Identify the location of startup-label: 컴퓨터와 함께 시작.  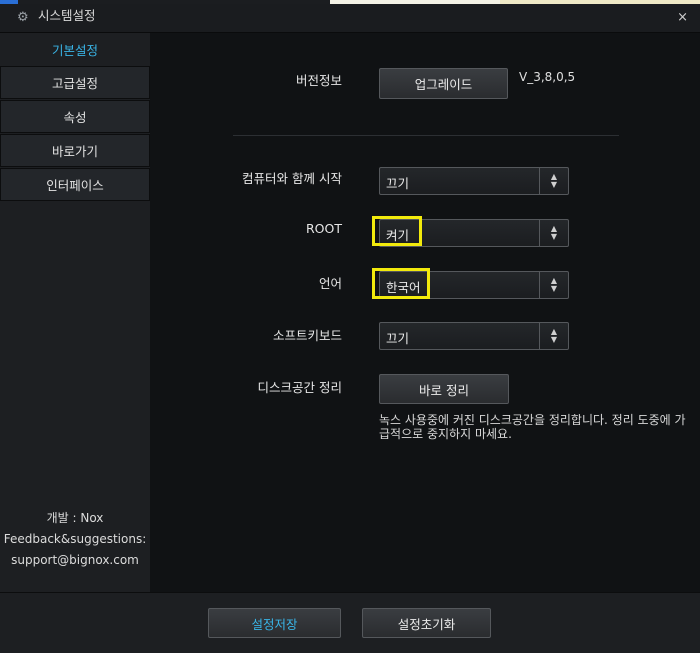
(292, 178).